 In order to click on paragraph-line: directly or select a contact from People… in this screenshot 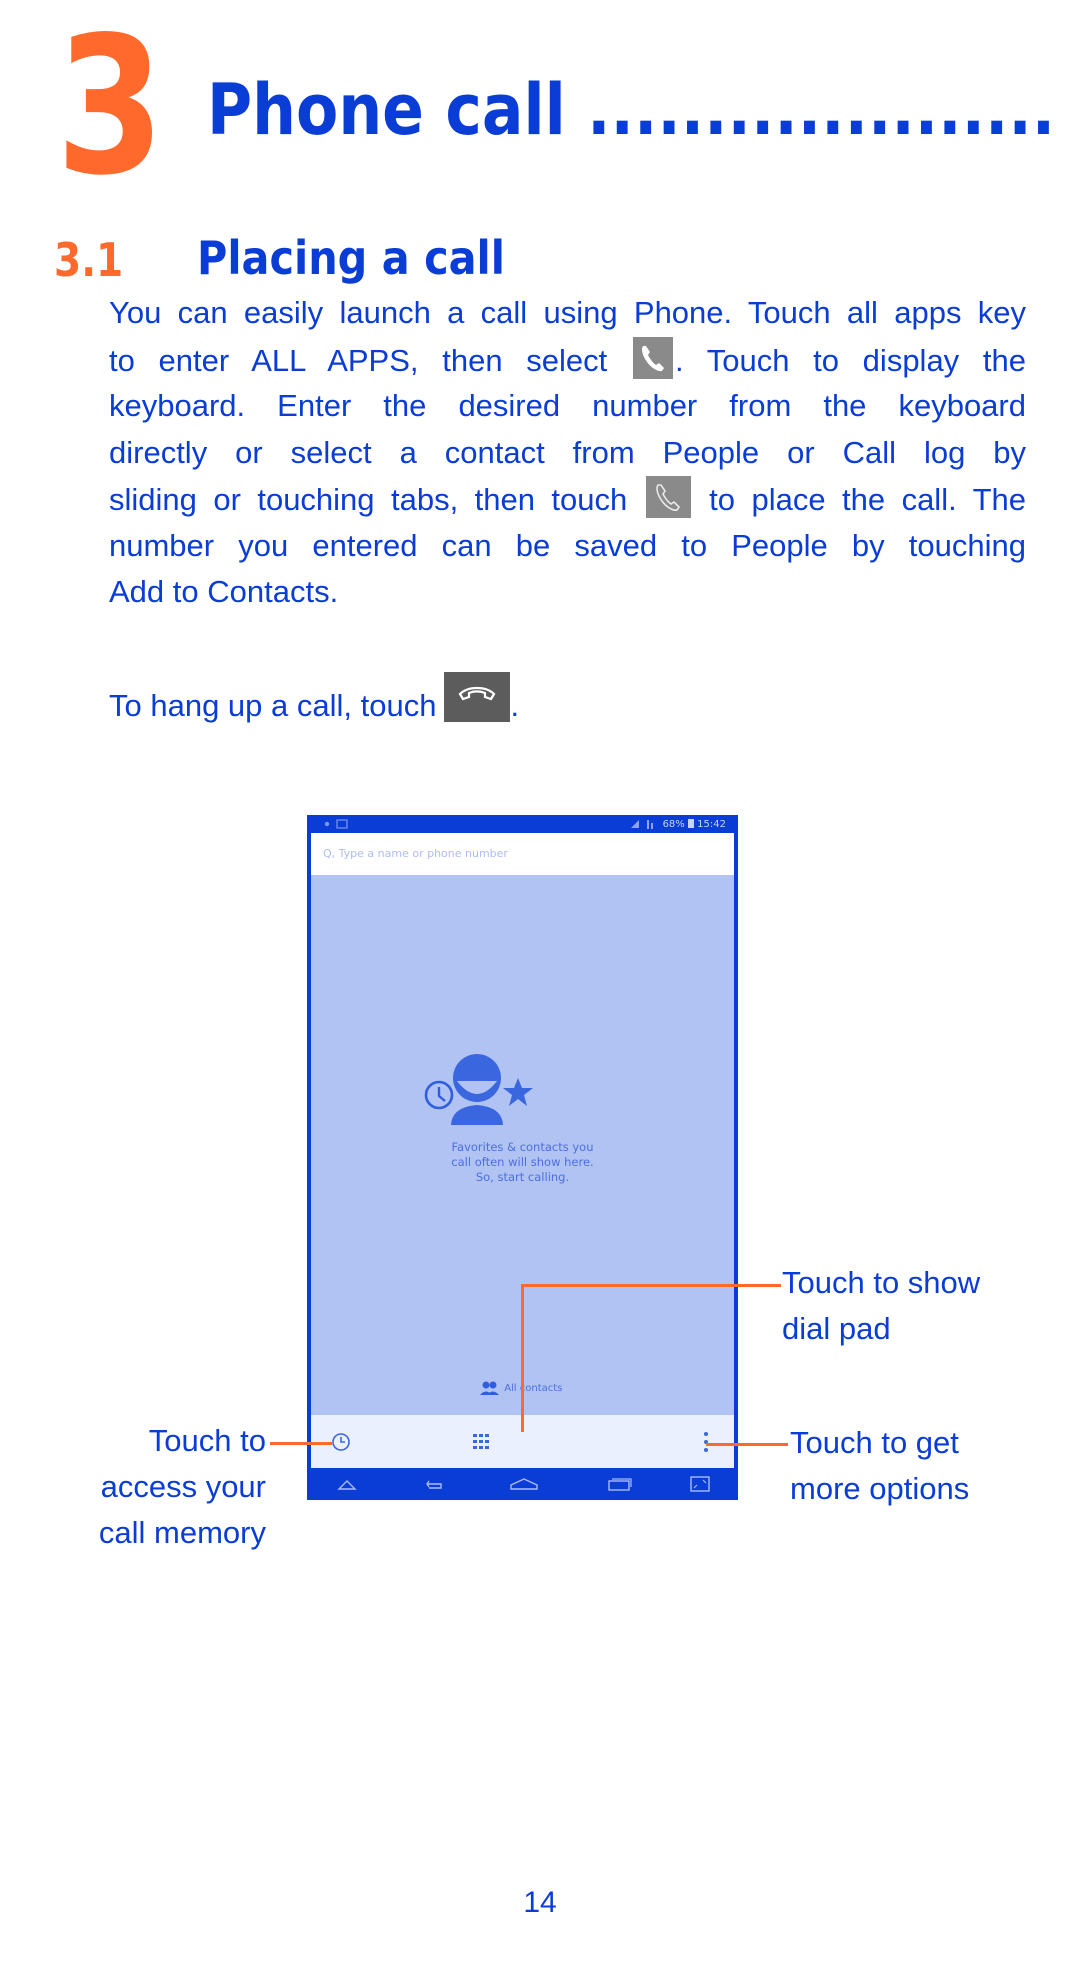, I will do `click(567, 452)`.